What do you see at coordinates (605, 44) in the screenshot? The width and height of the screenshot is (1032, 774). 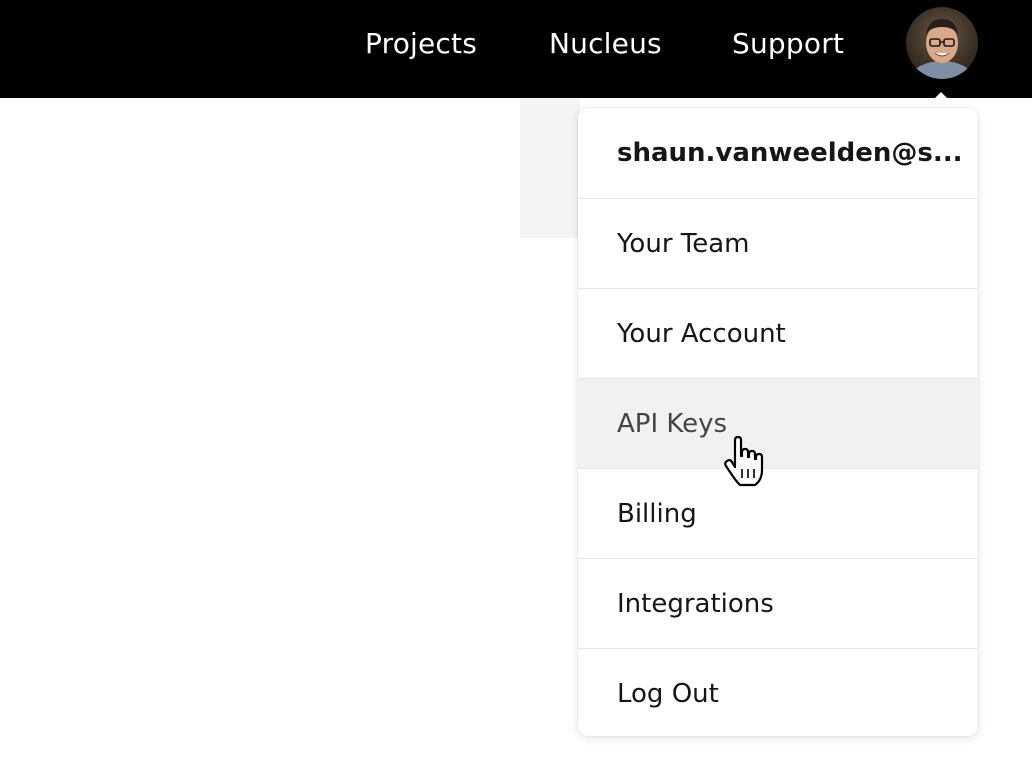 I see `nav-link-nucleus: Nucleus` at bounding box center [605, 44].